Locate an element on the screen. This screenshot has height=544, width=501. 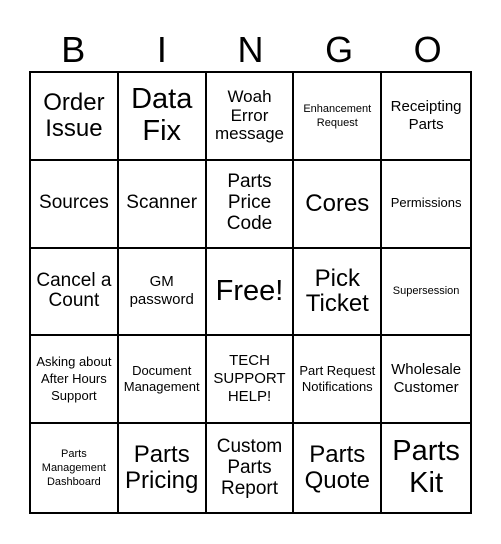
bingo-cell: GM password is located at coordinates (162, 292).